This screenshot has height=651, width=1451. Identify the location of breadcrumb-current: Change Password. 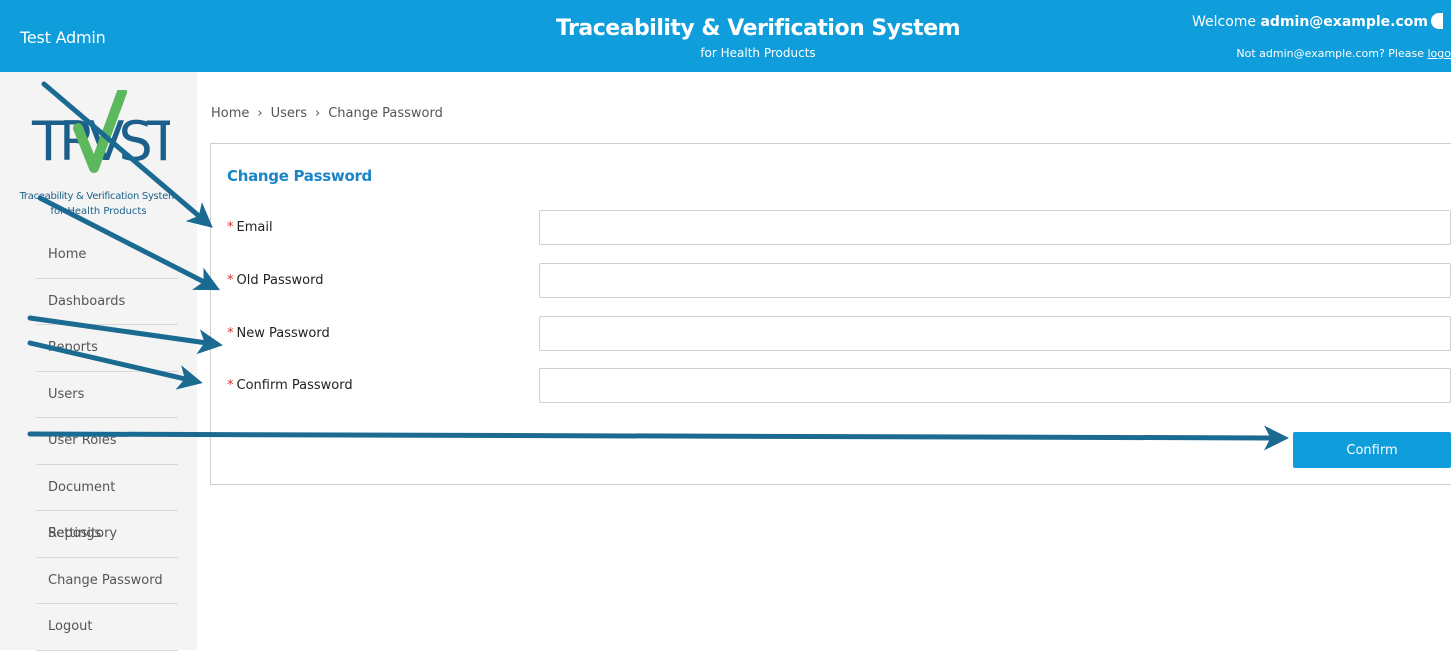
(385, 113).